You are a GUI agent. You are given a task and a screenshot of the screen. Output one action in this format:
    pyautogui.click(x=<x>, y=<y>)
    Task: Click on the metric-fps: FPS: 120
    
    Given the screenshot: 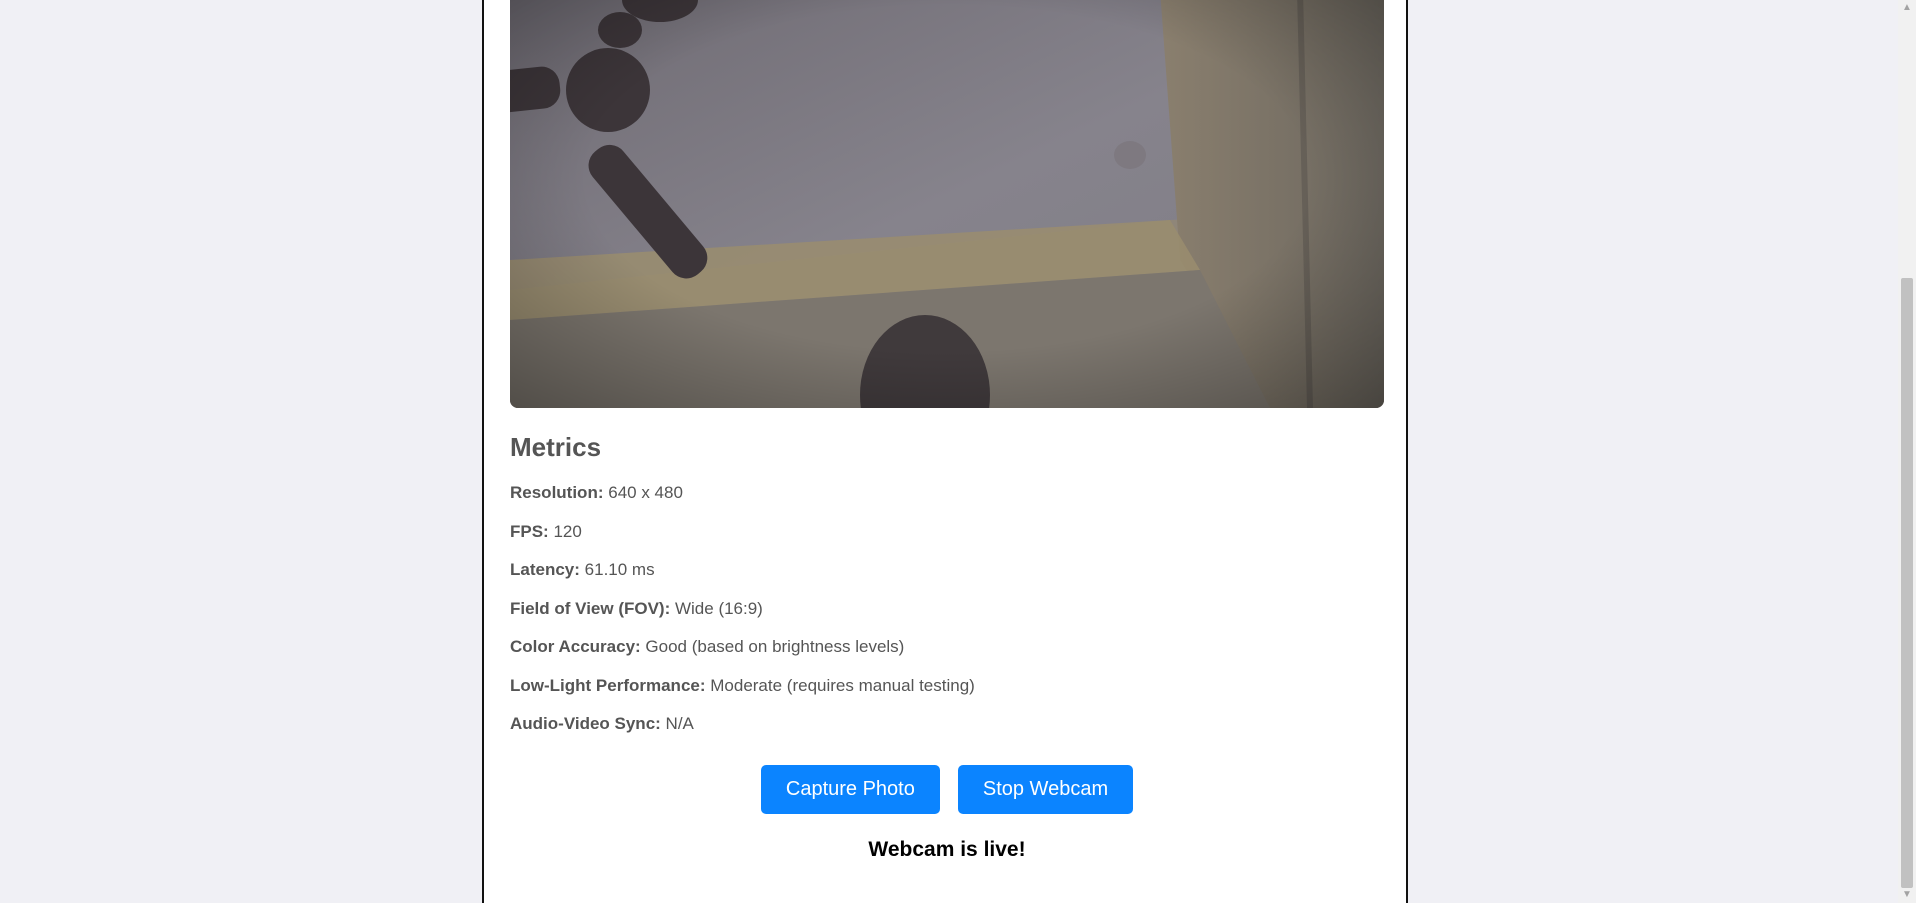 What is the action you would take?
    pyautogui.click(x=947, y=540)
    